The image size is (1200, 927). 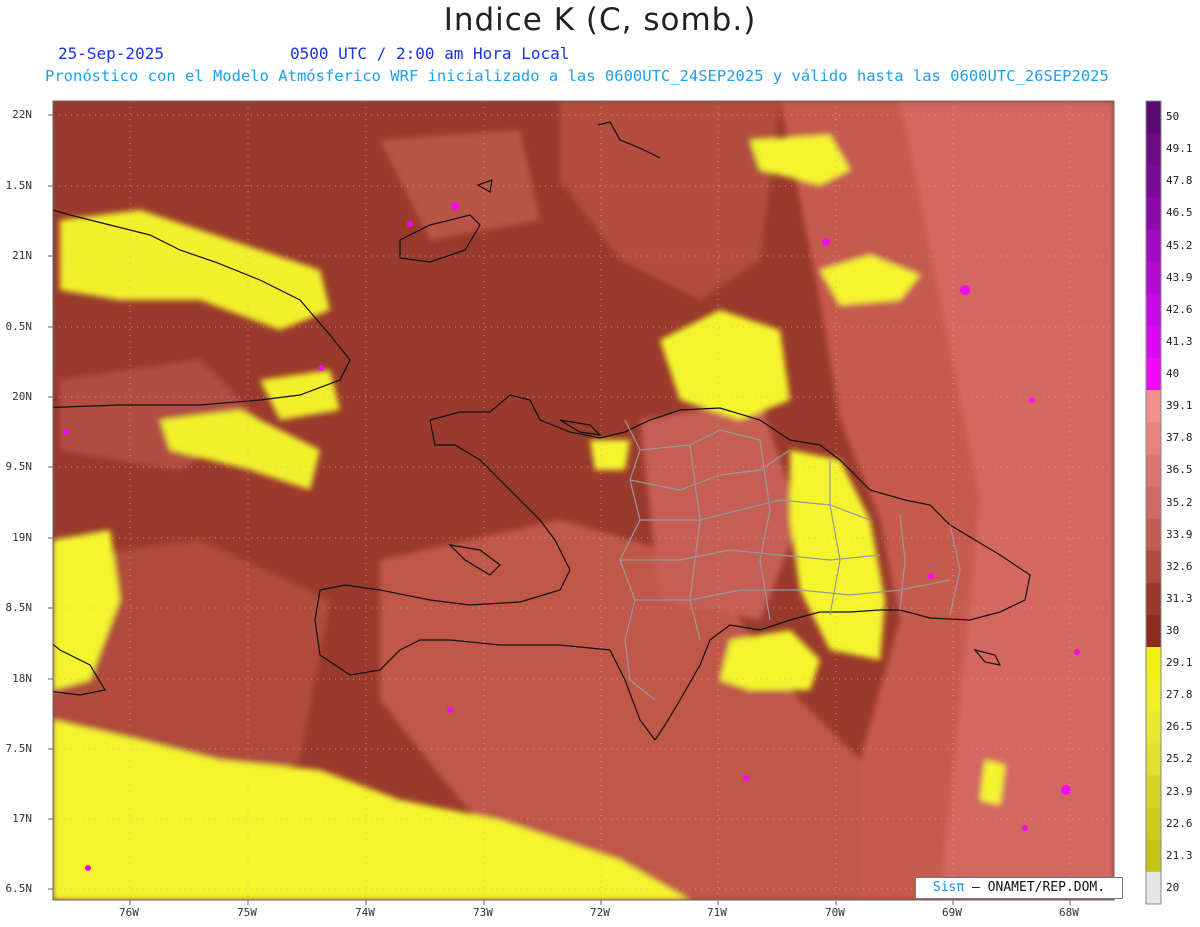 I want to click on colorbar-label: 32.6, so click(x=1179, y=566).